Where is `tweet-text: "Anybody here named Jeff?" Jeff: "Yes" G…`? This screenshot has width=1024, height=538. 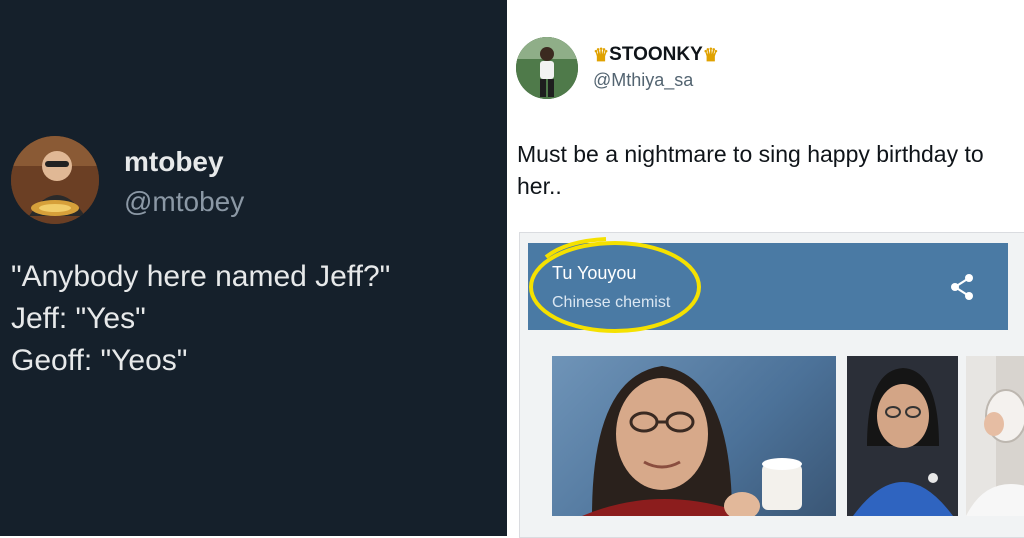
tweet-text: "Anybody here named Jeff?" Jeff: "Yes" G… is located at coordinates (200, 319).